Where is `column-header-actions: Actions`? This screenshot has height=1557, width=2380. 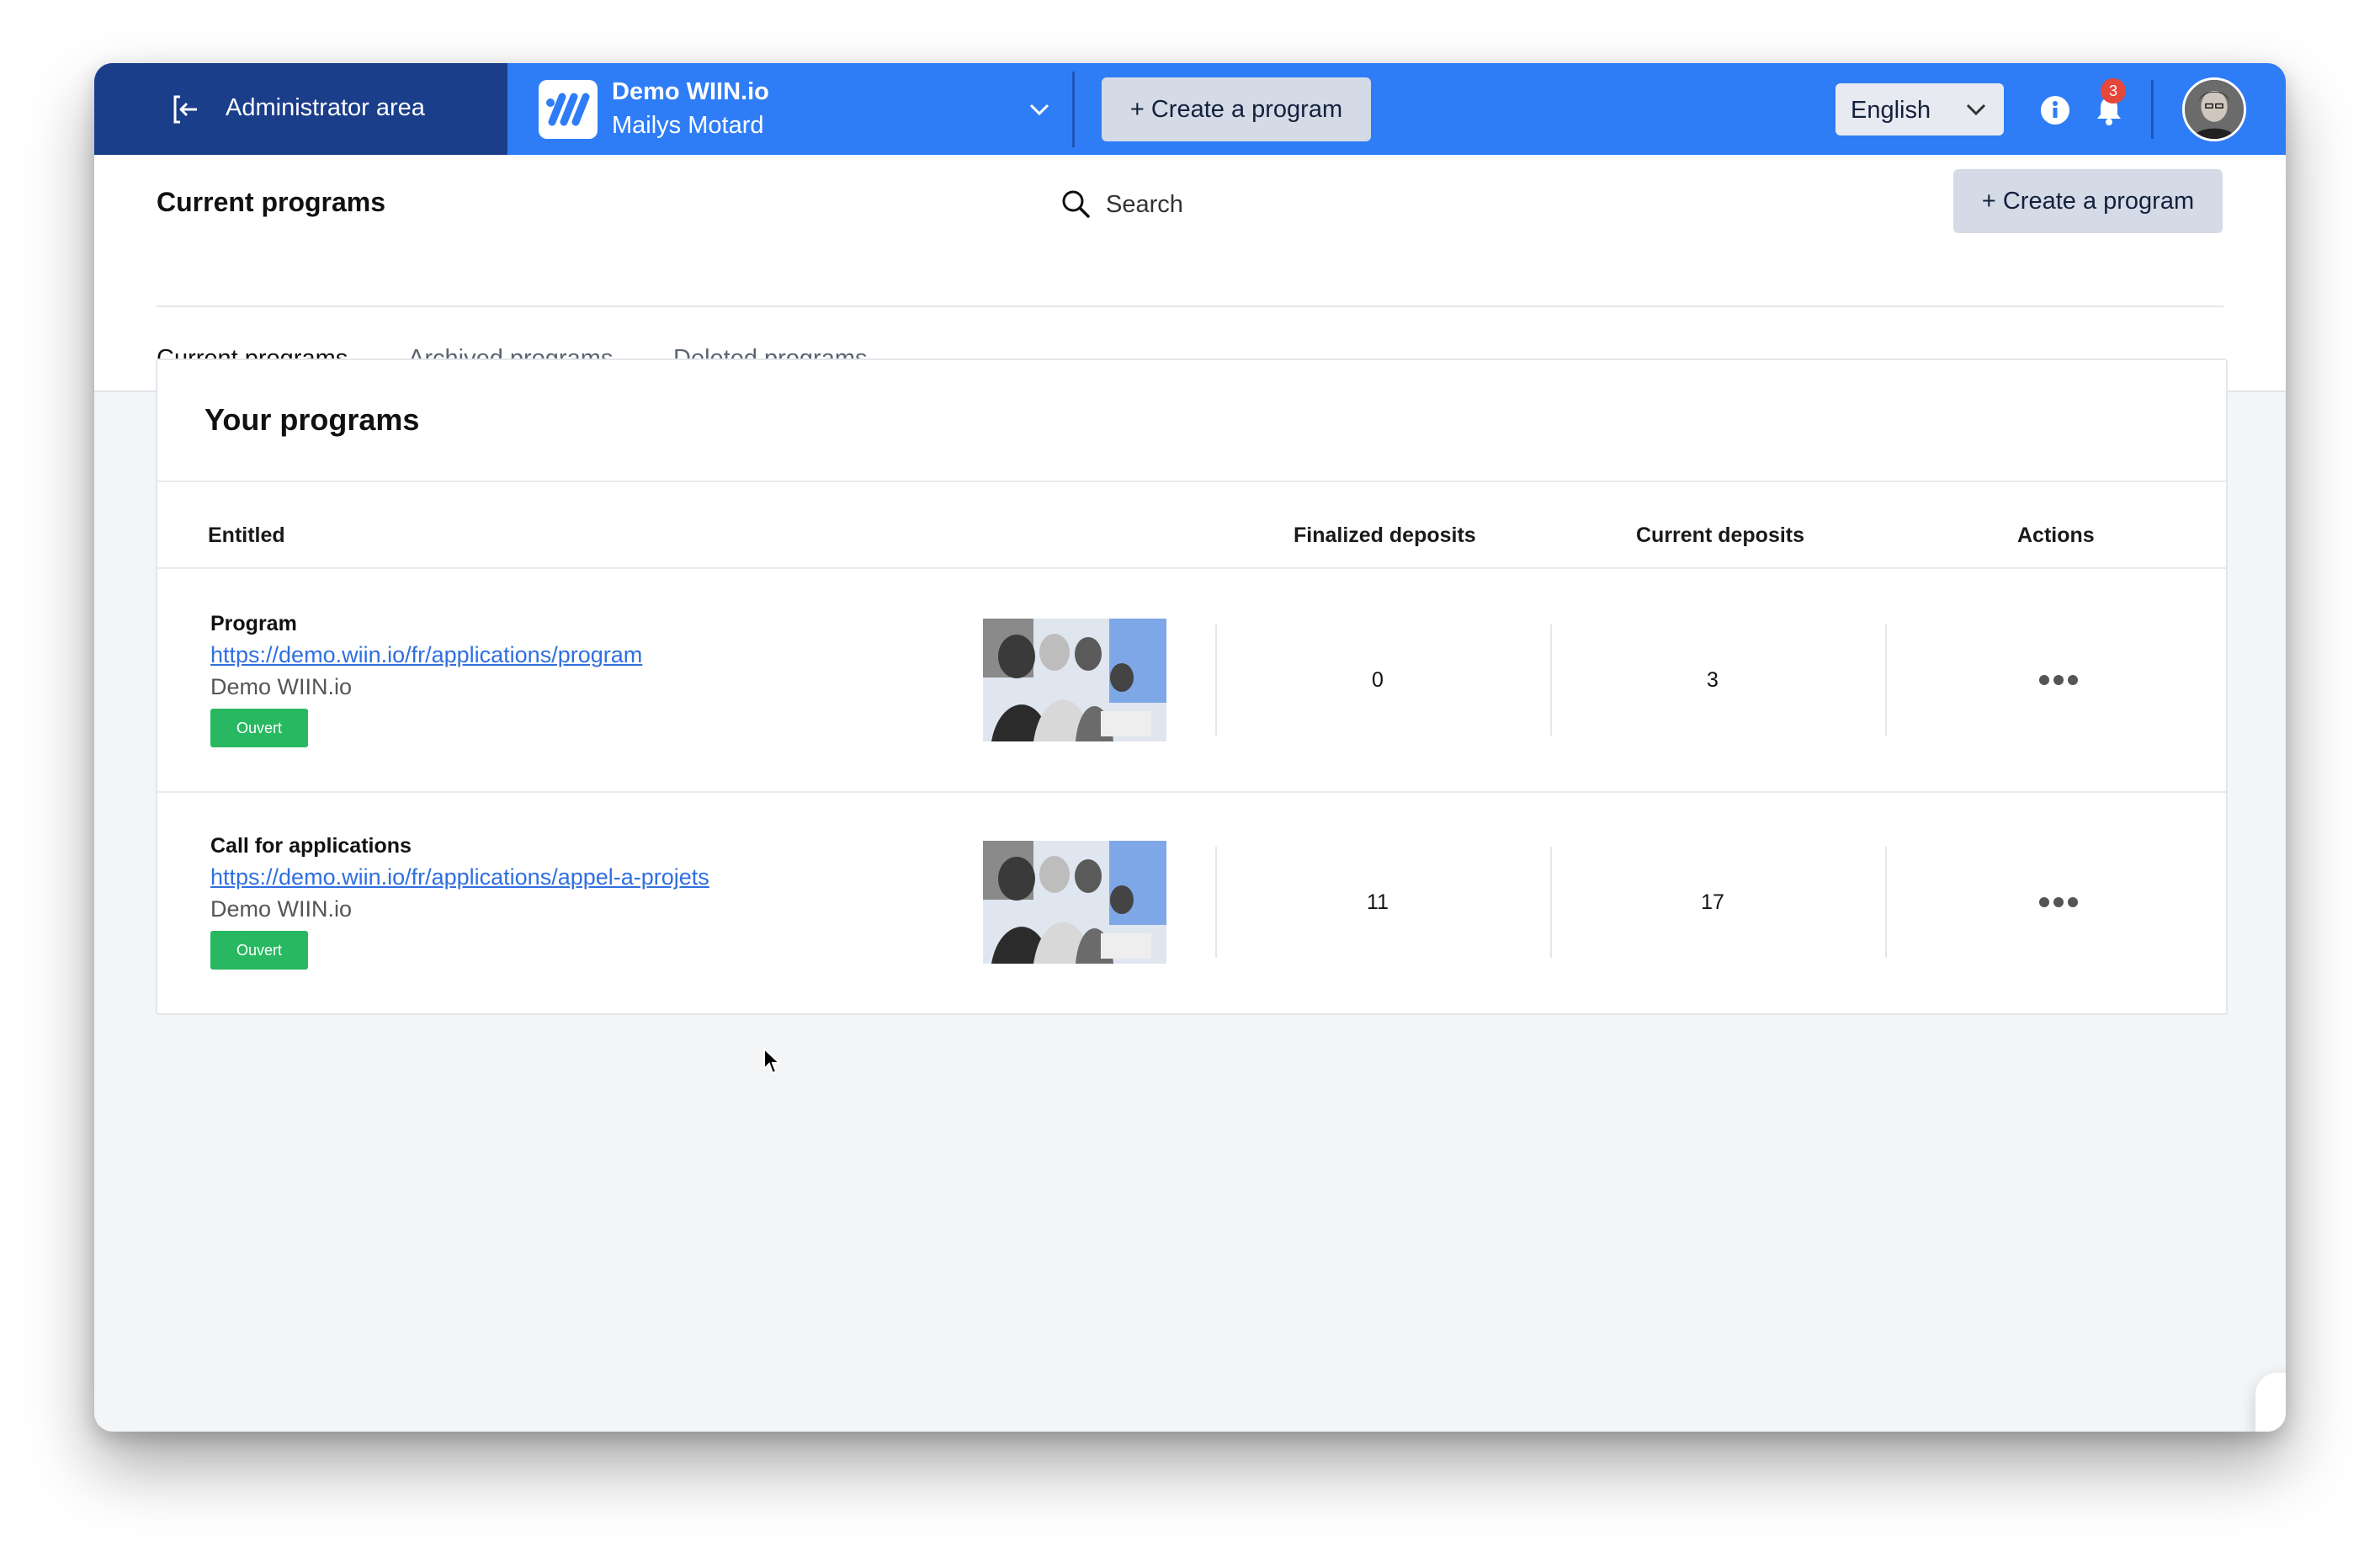
column-header-actions: Actions is located at coordinates (2056, 535).